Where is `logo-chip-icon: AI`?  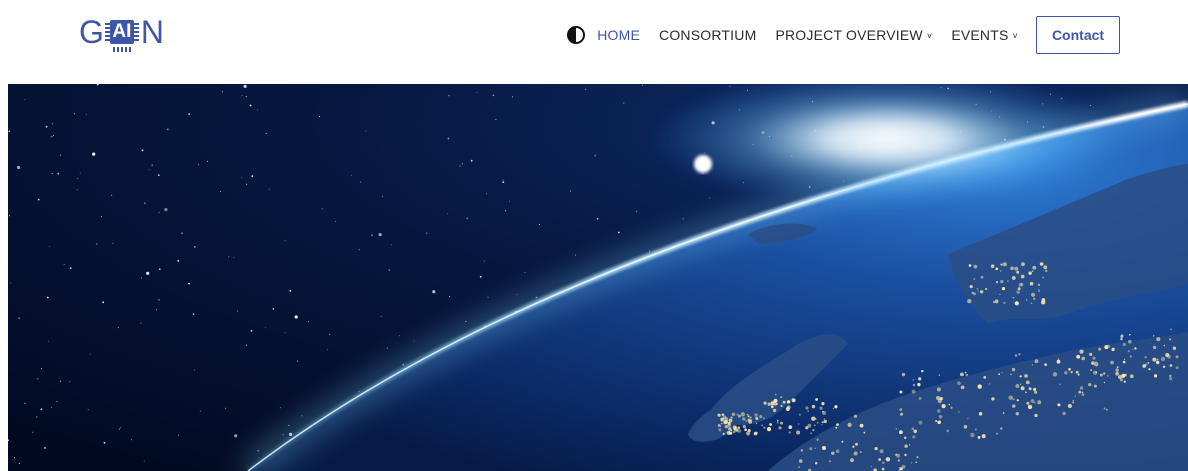 logo-chip-icon: AI is located at coordinates (122, 34).